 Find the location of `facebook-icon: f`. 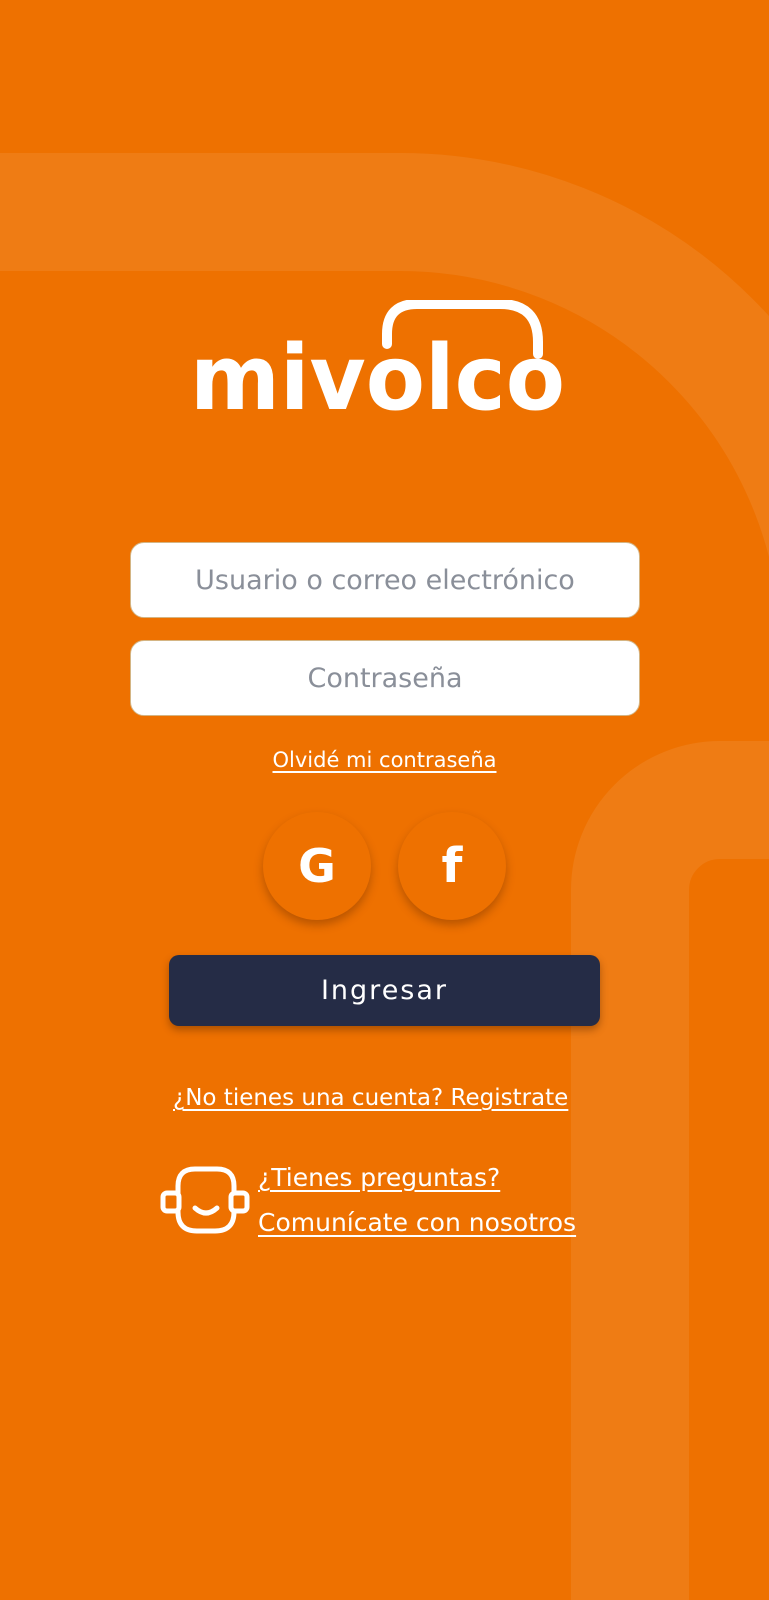

facebook-icon: f is located at coordinates (452, 866).